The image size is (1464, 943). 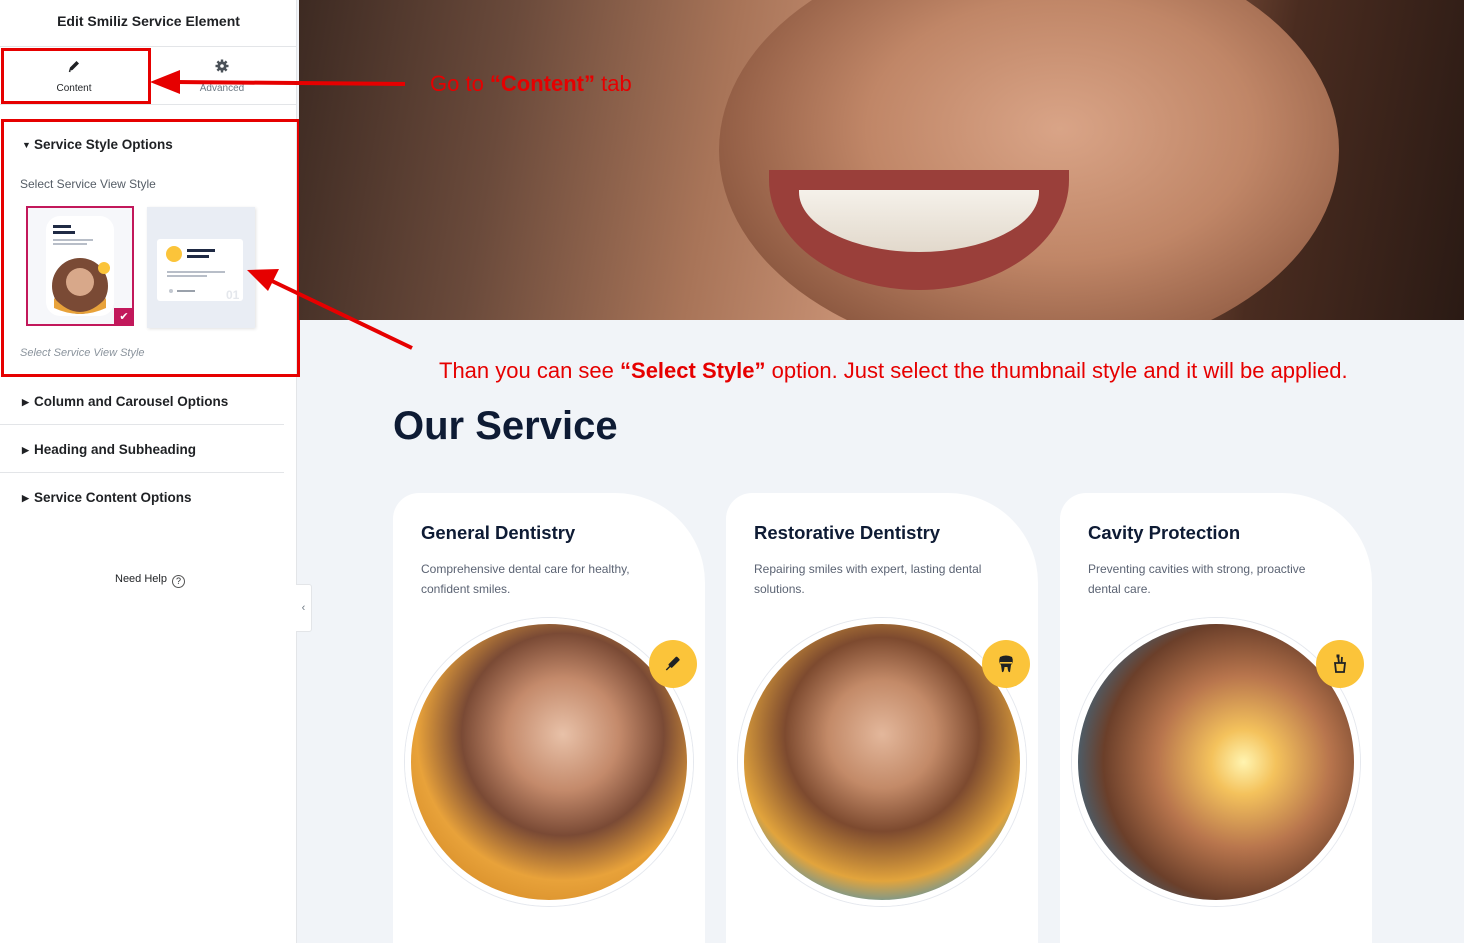 What do you see at coordinates (673, 664) in the screenshot?
I see `syringe-icon` at bounding box center [673, 664].